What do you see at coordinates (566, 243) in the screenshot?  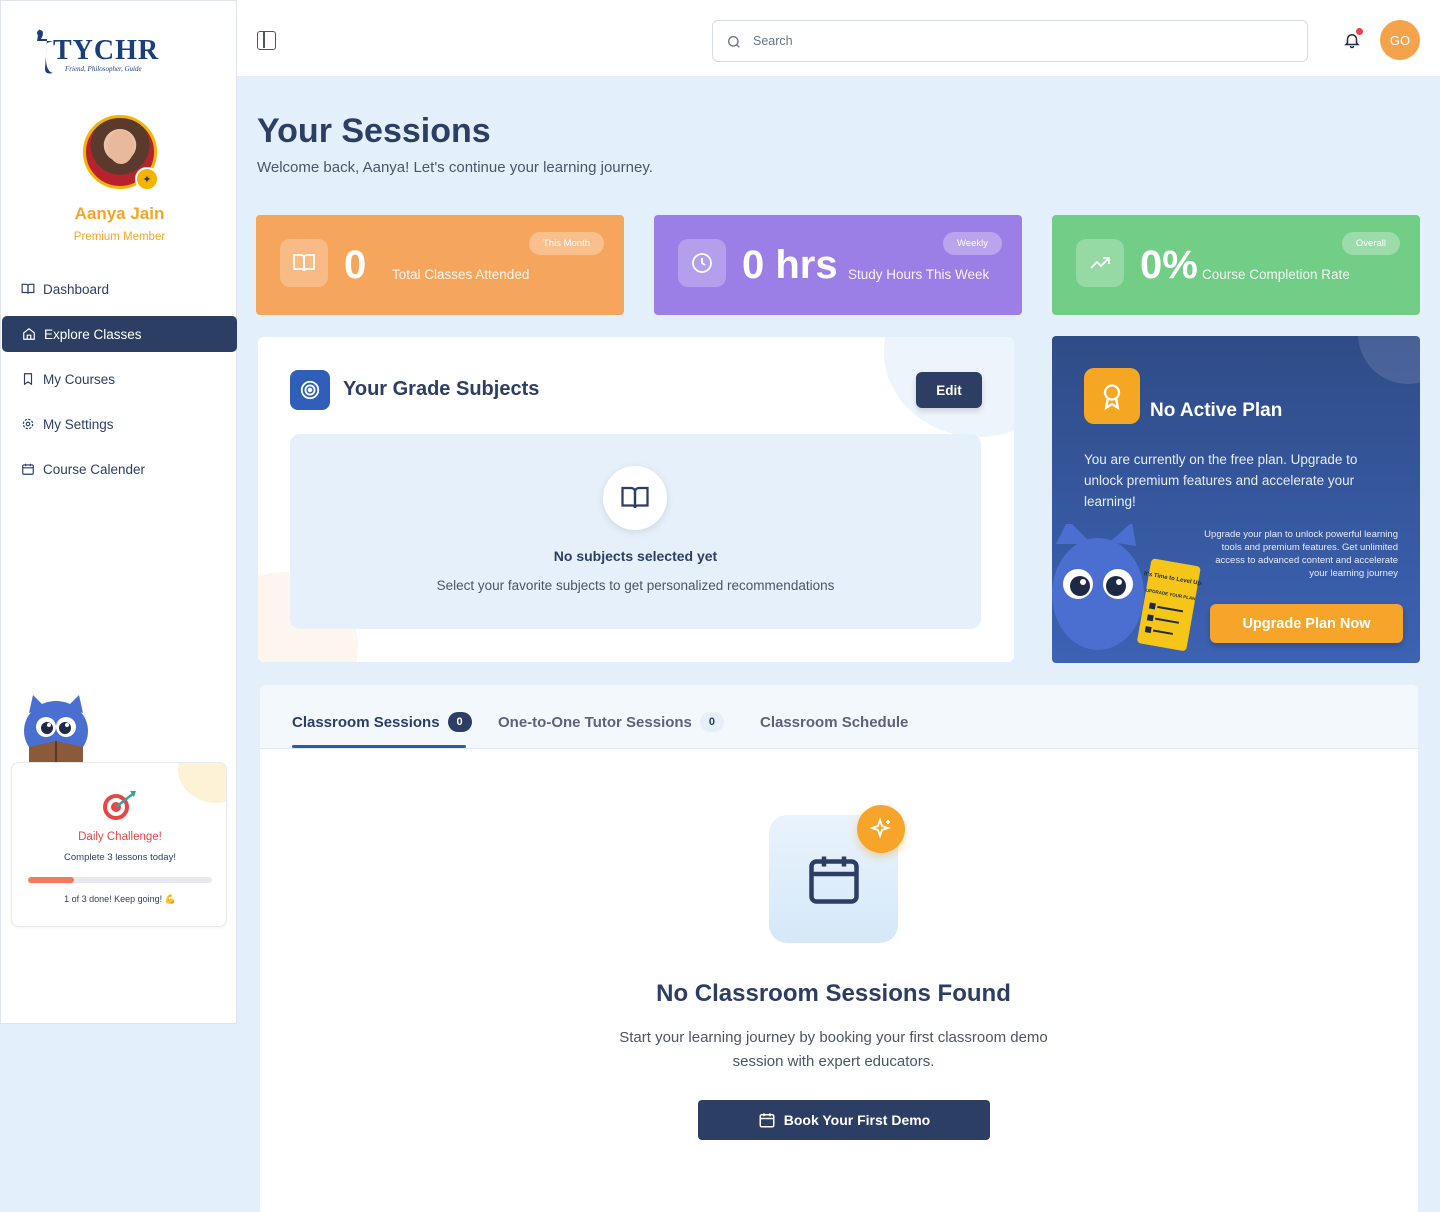 I see `stat-chip: This Month` at bounding box center [566, 243].